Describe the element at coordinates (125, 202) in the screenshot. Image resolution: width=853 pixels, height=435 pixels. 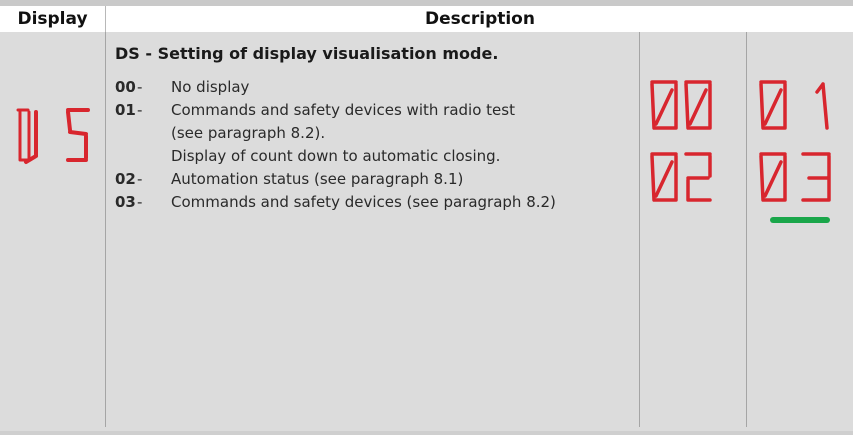
I see `option-code: 03` at that location.